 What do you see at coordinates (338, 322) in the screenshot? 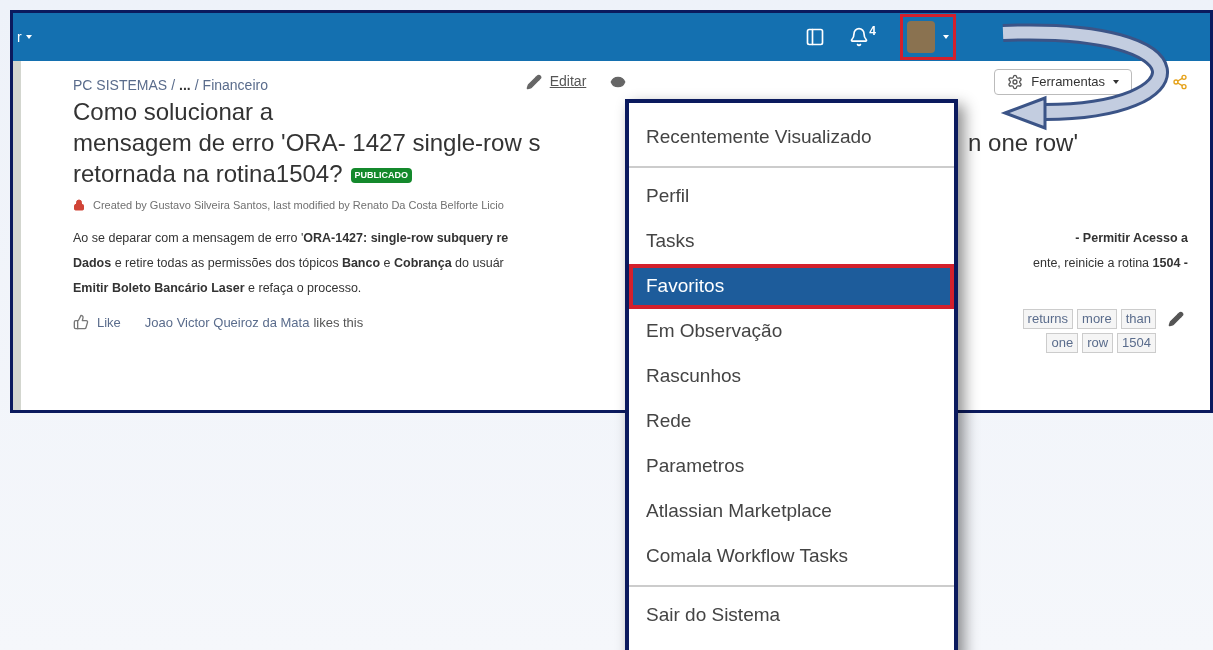
I see `likes-text: likes this` at bounding box center [338, 322].